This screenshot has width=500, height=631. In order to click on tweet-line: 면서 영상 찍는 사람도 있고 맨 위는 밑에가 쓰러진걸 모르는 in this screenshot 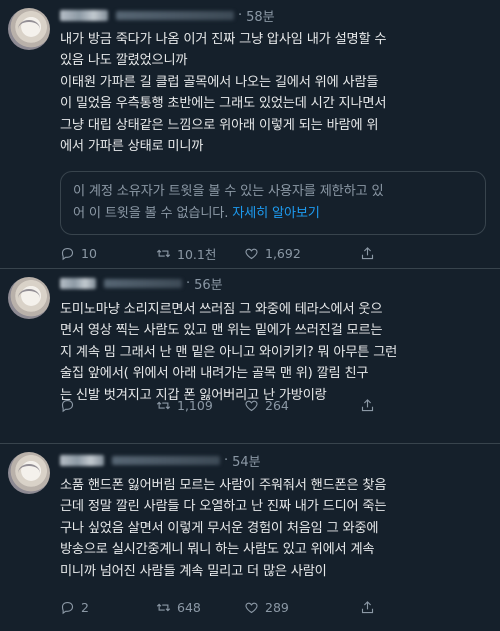, I will do `click(221, 331)`.